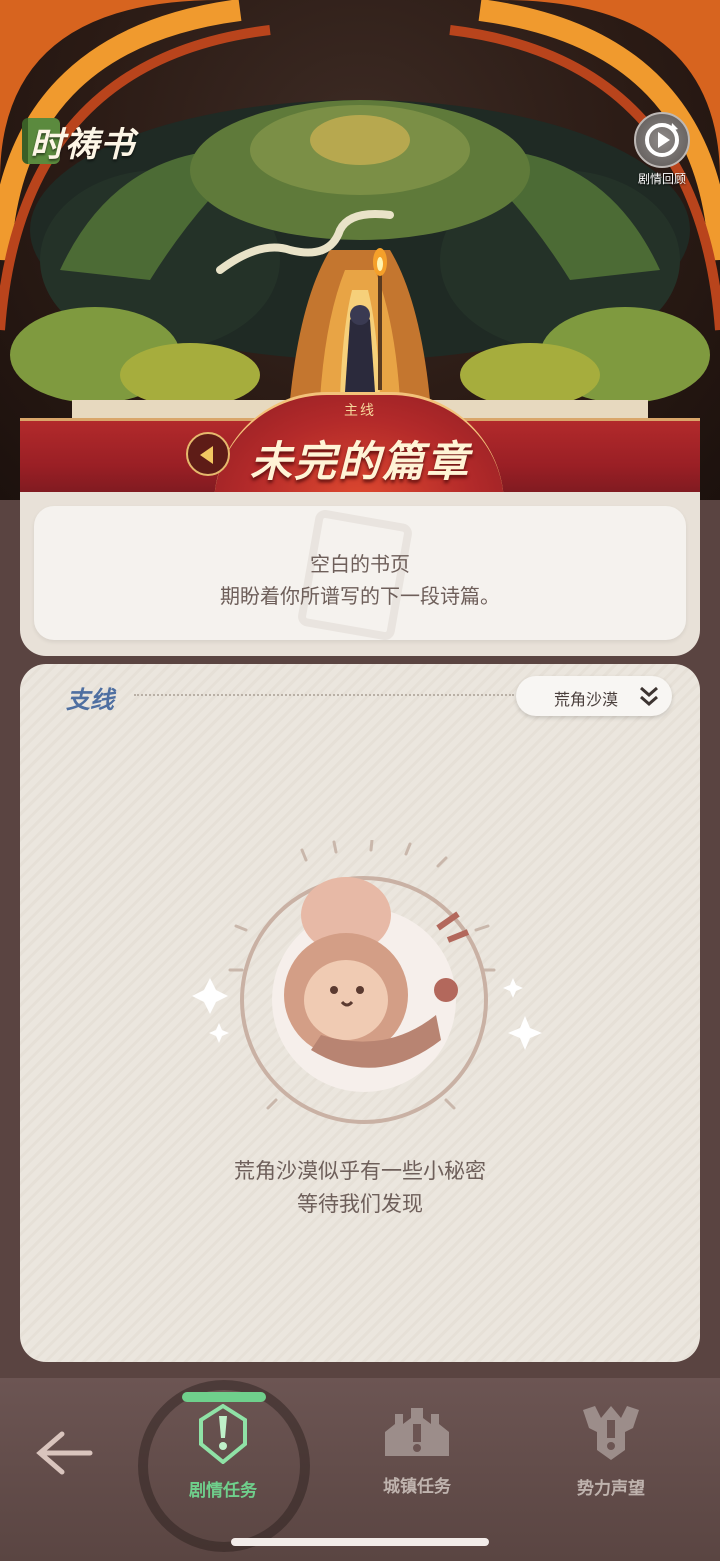 This screenshot has width=720, height=1561. What do you see at coordinates (661, 179) in the screenshot?
I see `story-recap-label: 剧情回顾` at bounding box center [661, 179].